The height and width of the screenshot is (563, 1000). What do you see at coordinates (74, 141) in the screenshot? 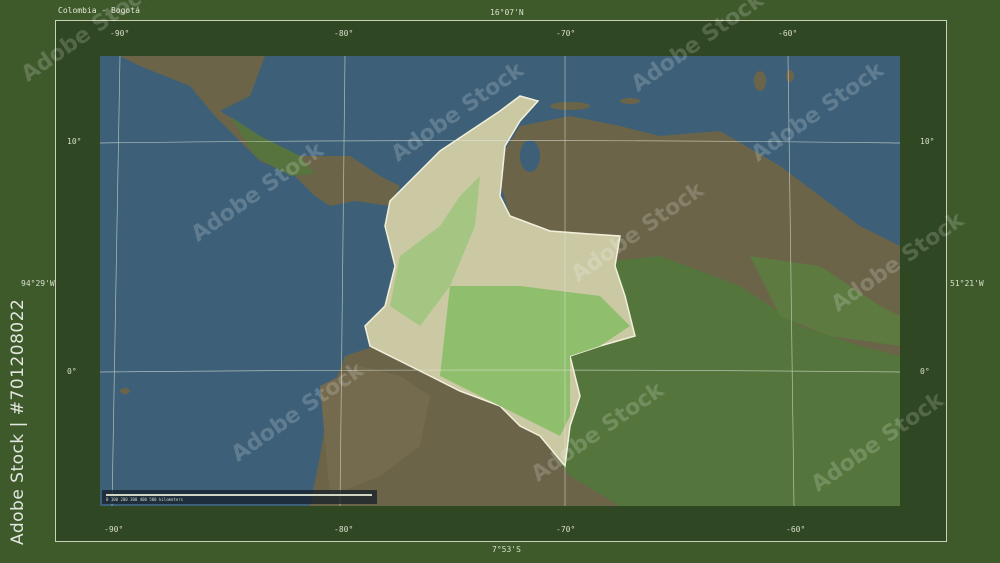
I see `lat-label-left: 10°` at bounding box center [74, 141].